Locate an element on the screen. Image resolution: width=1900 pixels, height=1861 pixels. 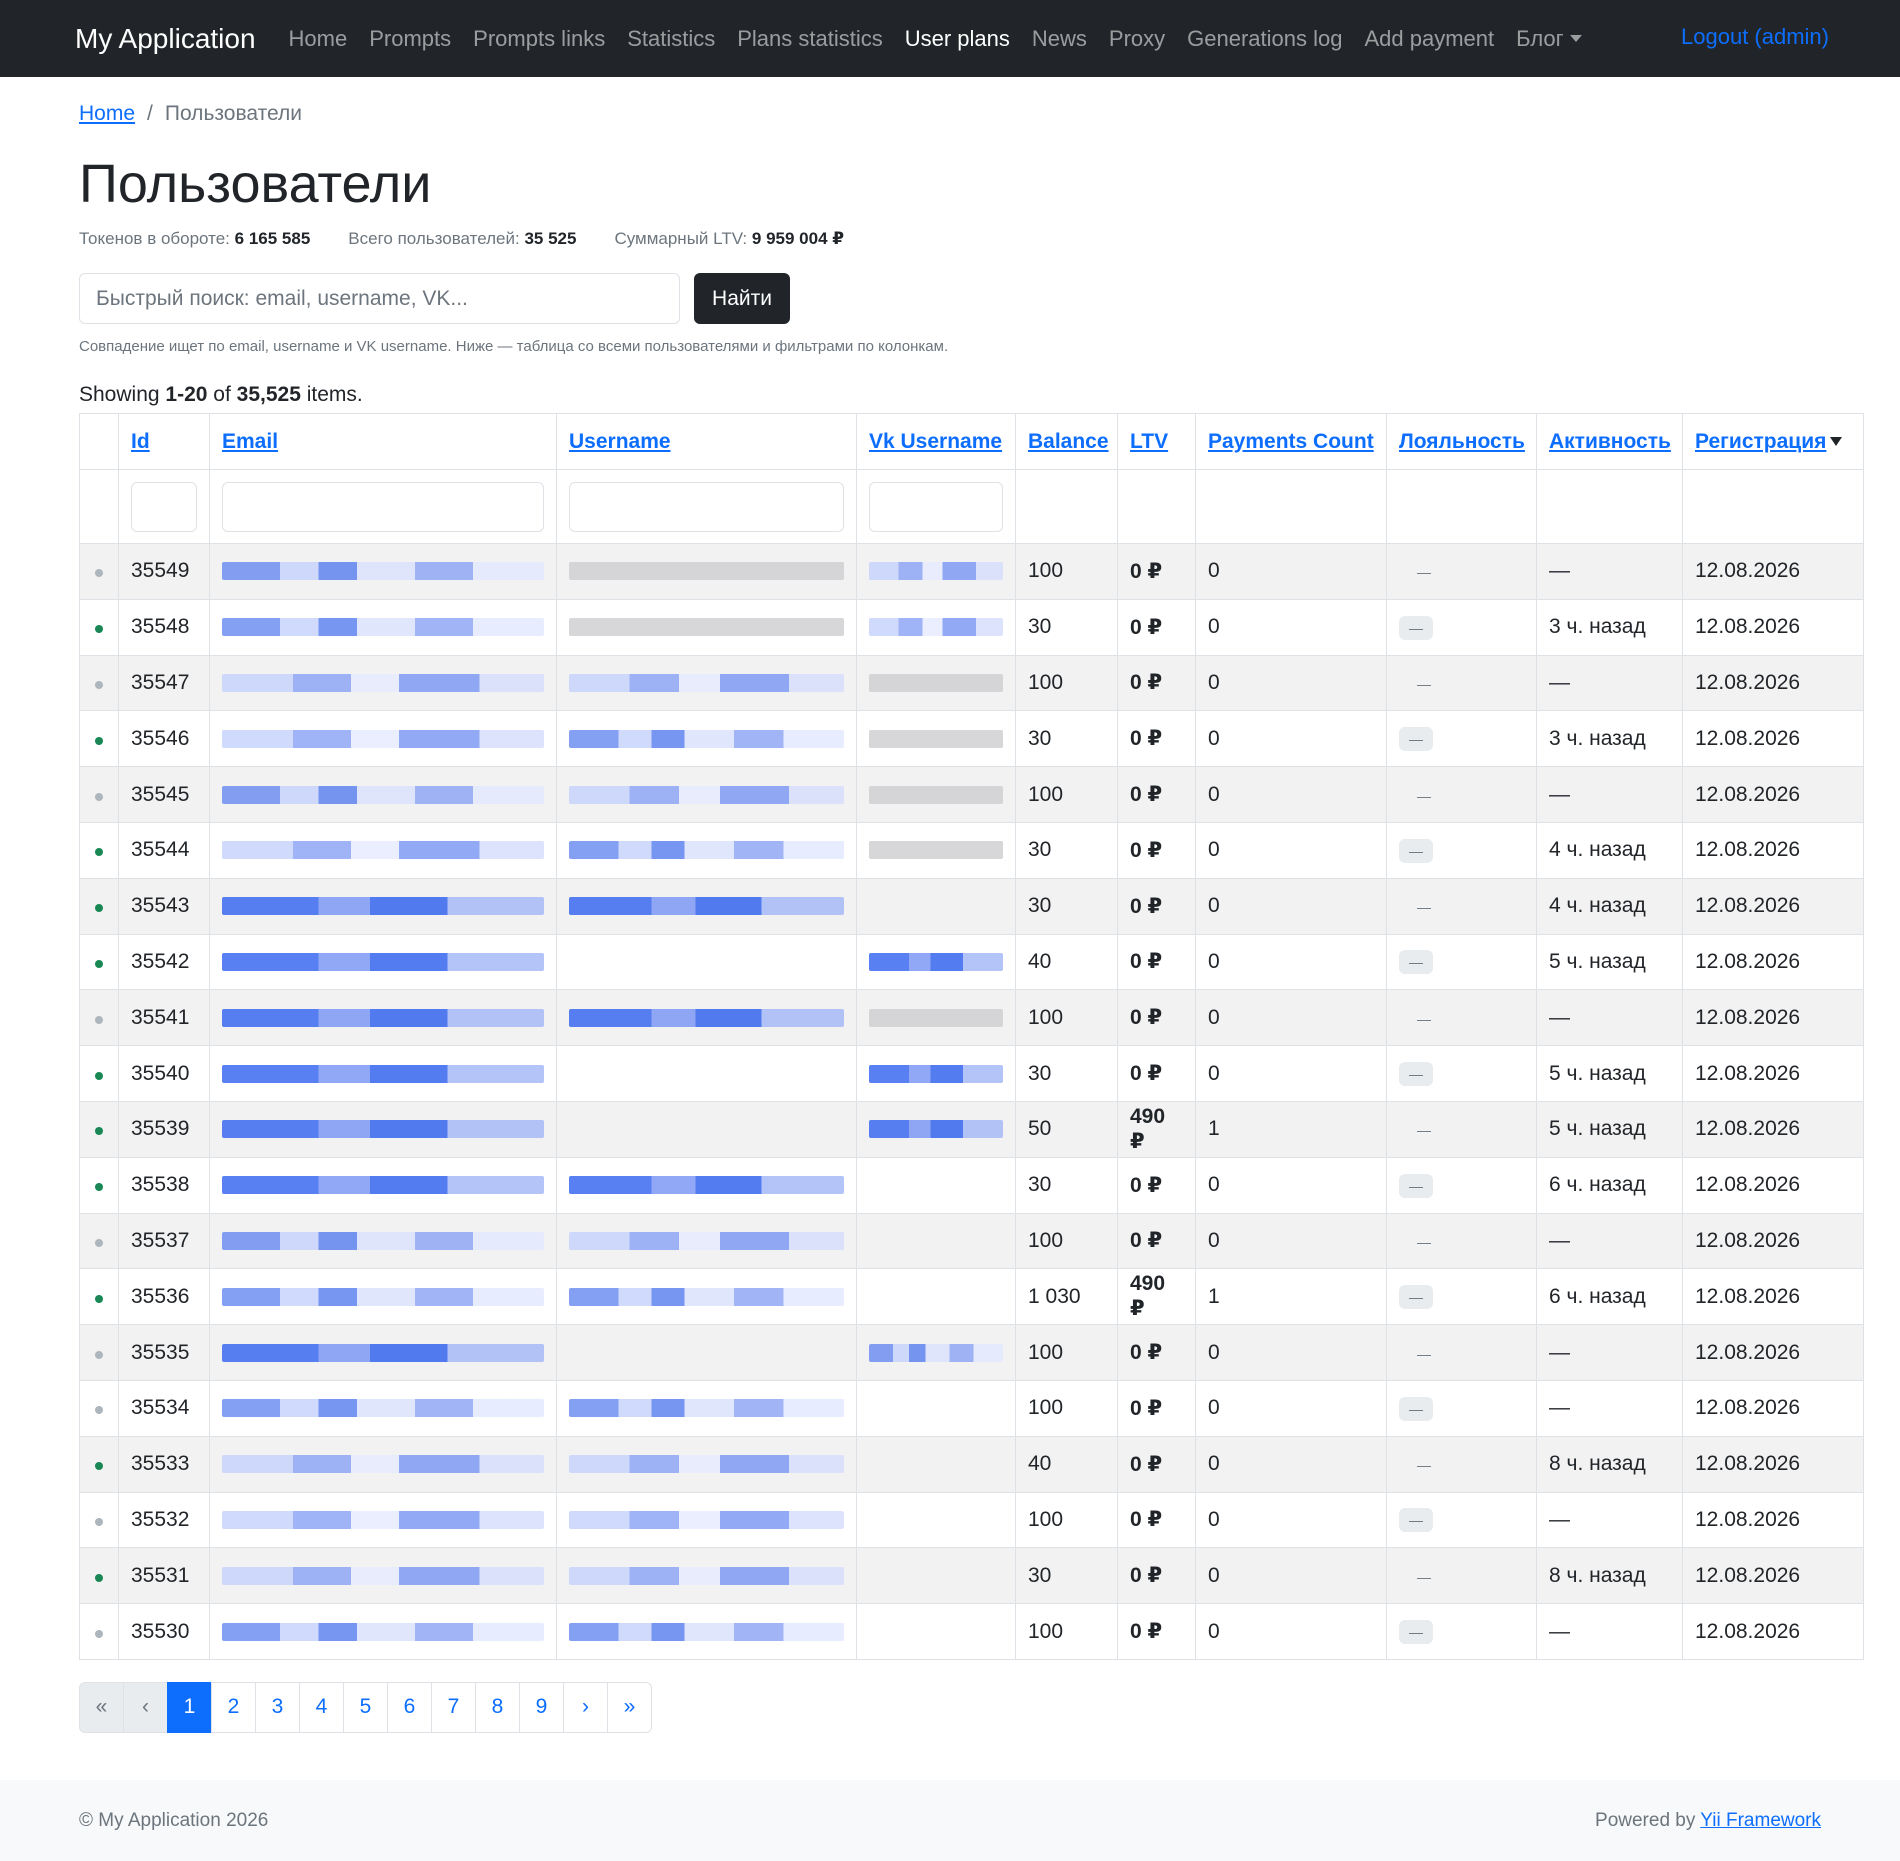
pagination-page: 3 is located at coordinates (277, 1707).